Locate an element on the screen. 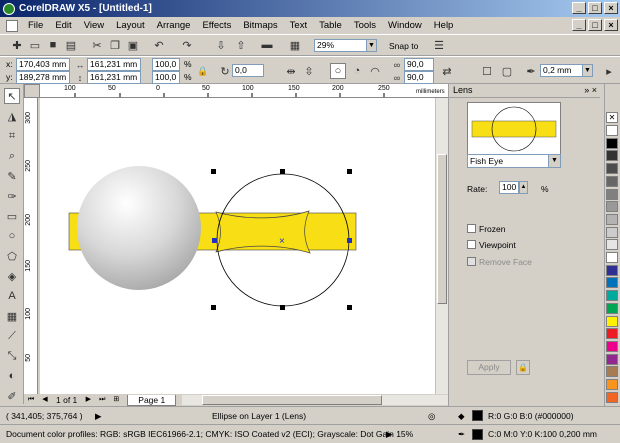  menu-text: Text is located at coordinates (298, 25).